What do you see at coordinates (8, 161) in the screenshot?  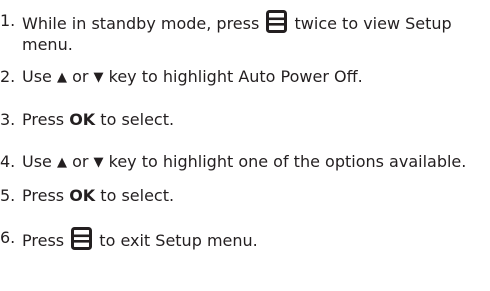 I see `step-number: 4.` at bounding box center [8, 161].